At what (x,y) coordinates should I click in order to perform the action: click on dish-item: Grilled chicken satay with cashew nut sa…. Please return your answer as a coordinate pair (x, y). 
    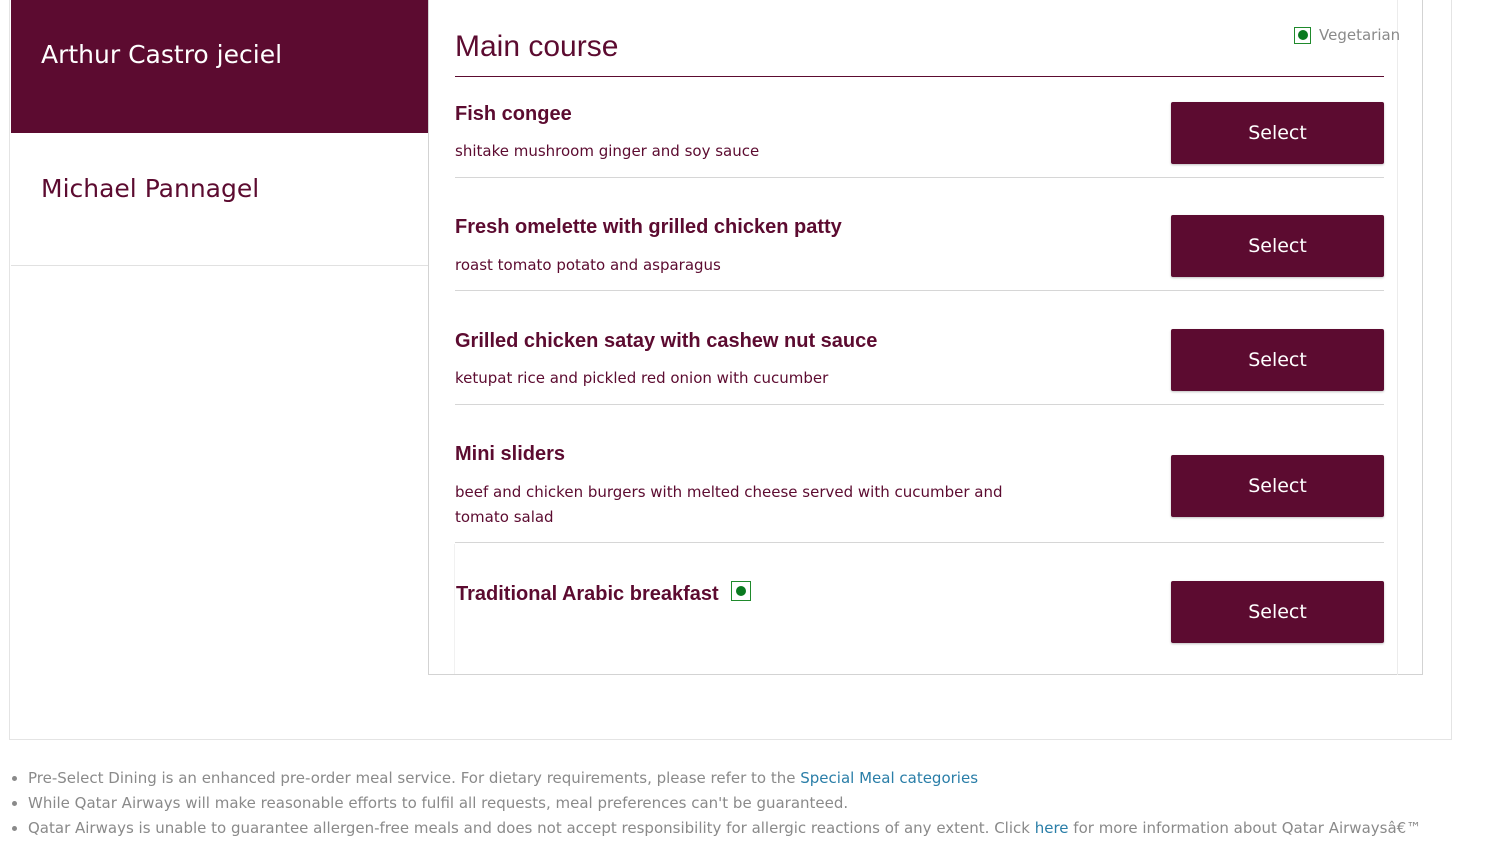
    Looking at the image, I should click on (919, 348).